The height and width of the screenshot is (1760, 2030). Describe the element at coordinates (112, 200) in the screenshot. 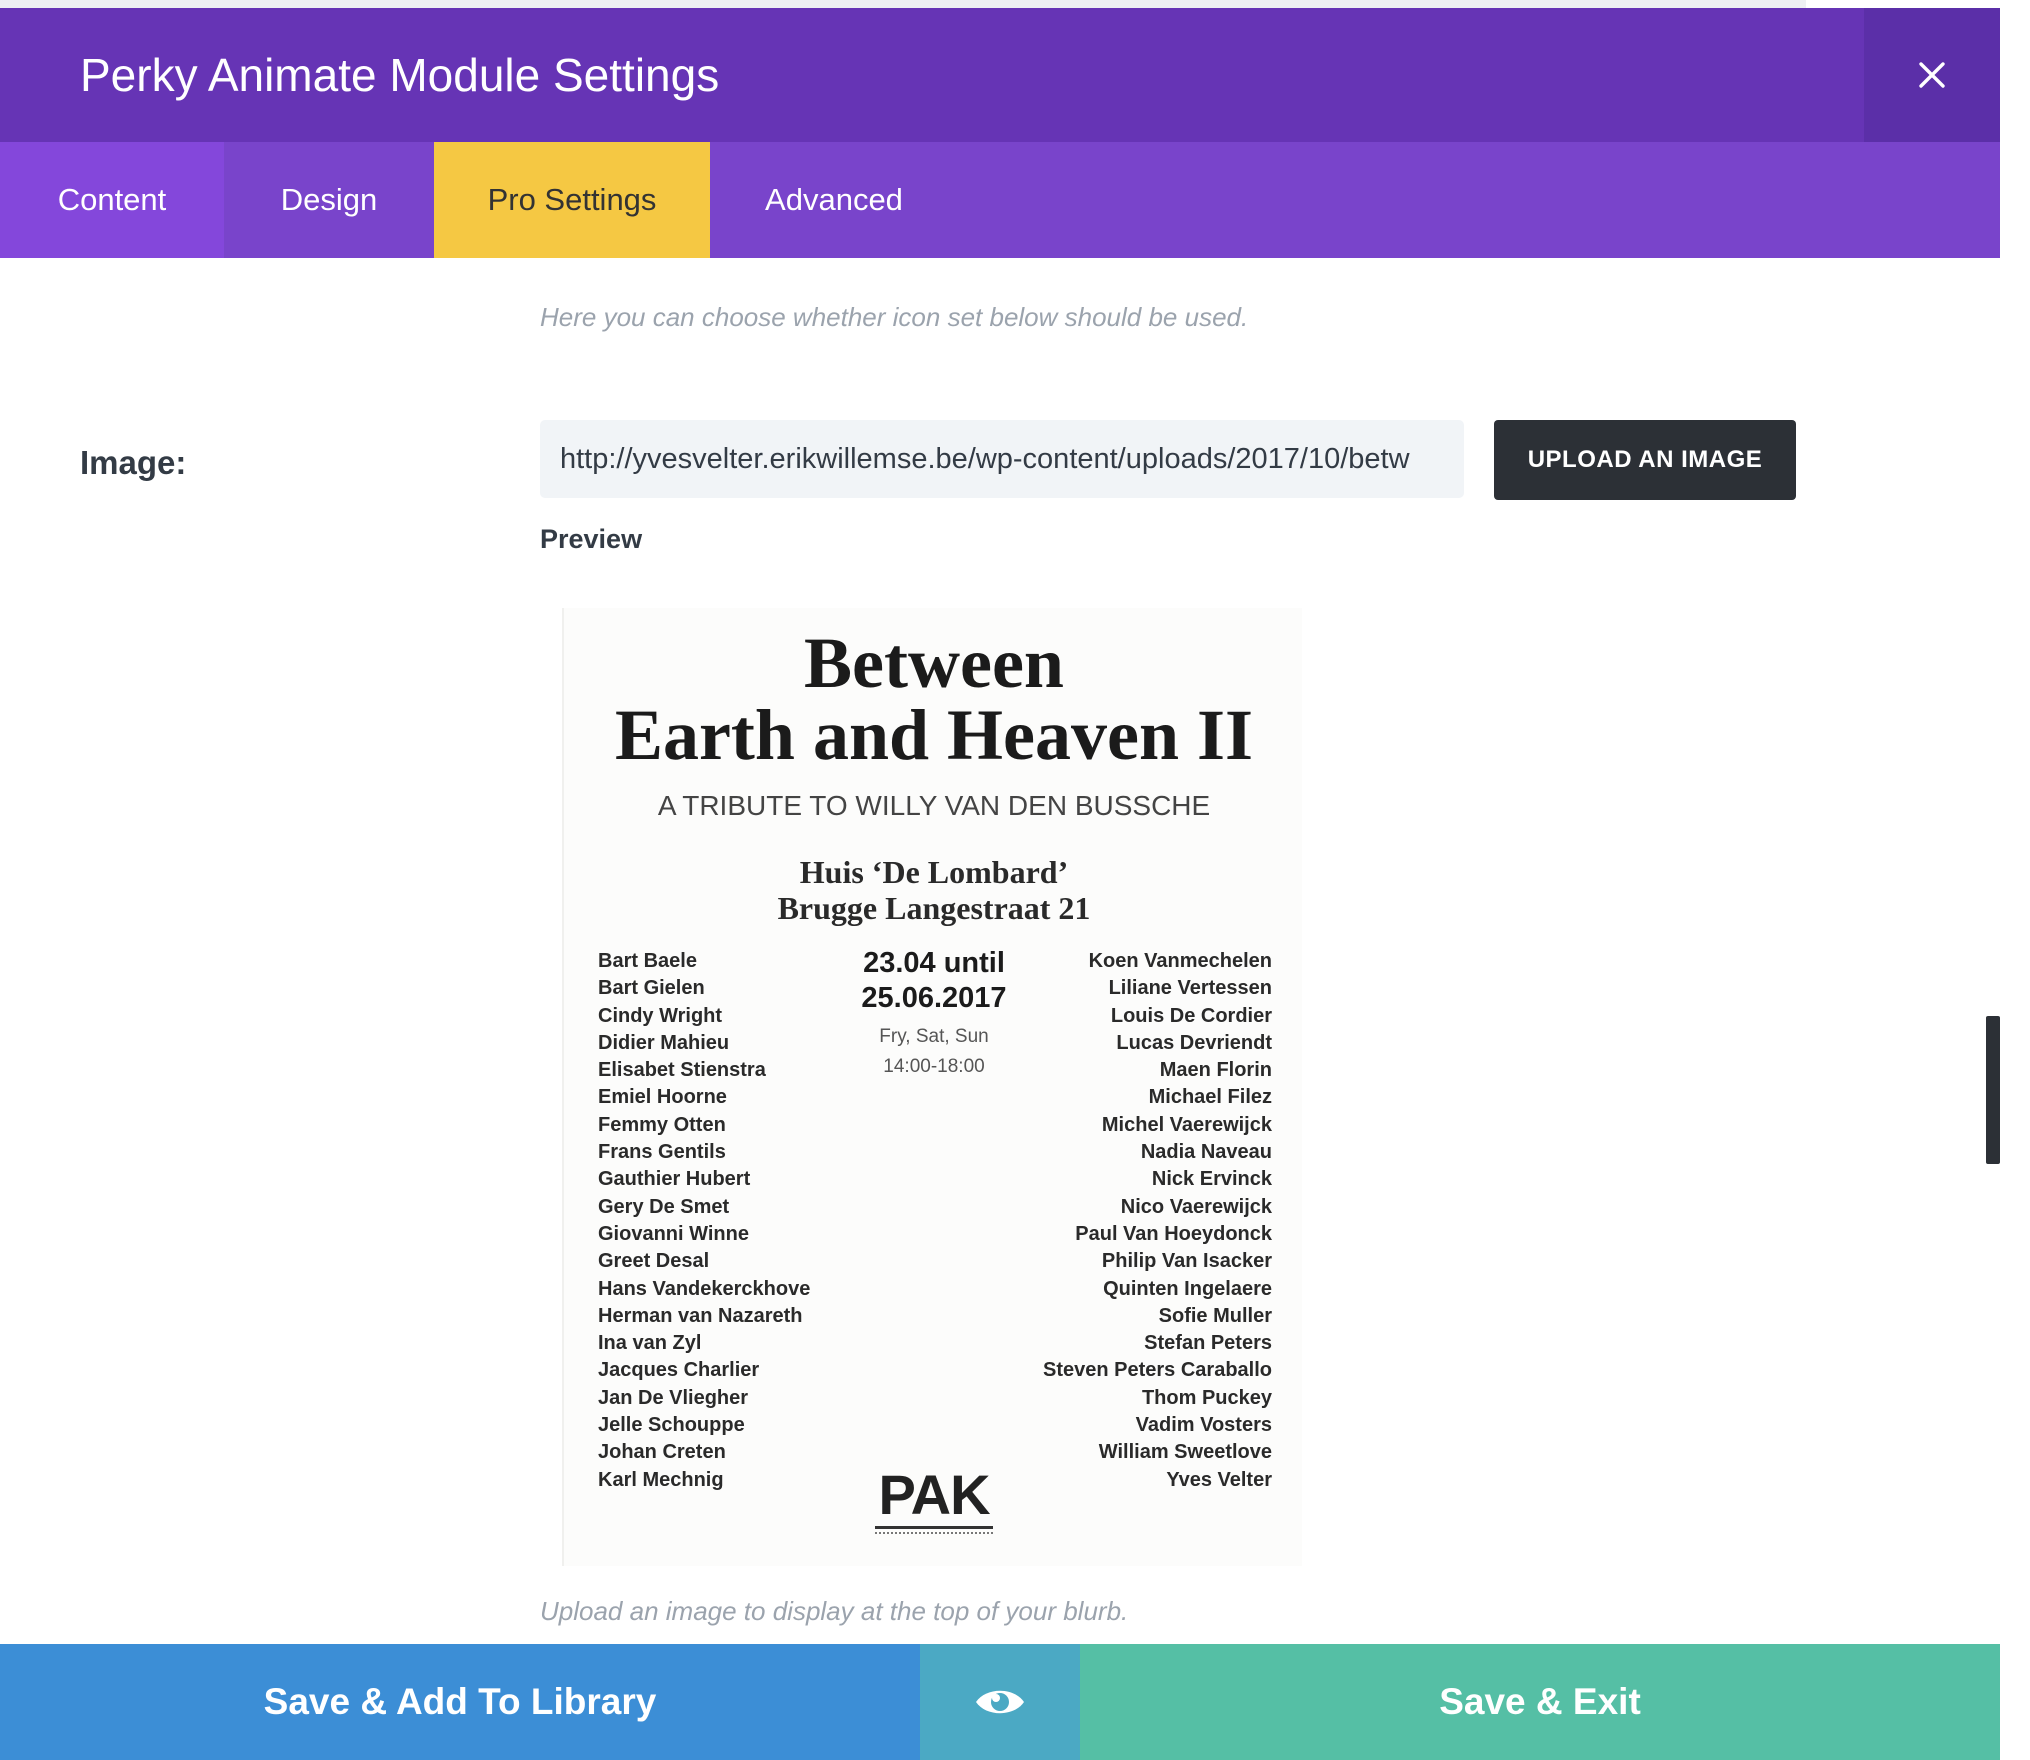

I see `tab-content: Content` at that location.